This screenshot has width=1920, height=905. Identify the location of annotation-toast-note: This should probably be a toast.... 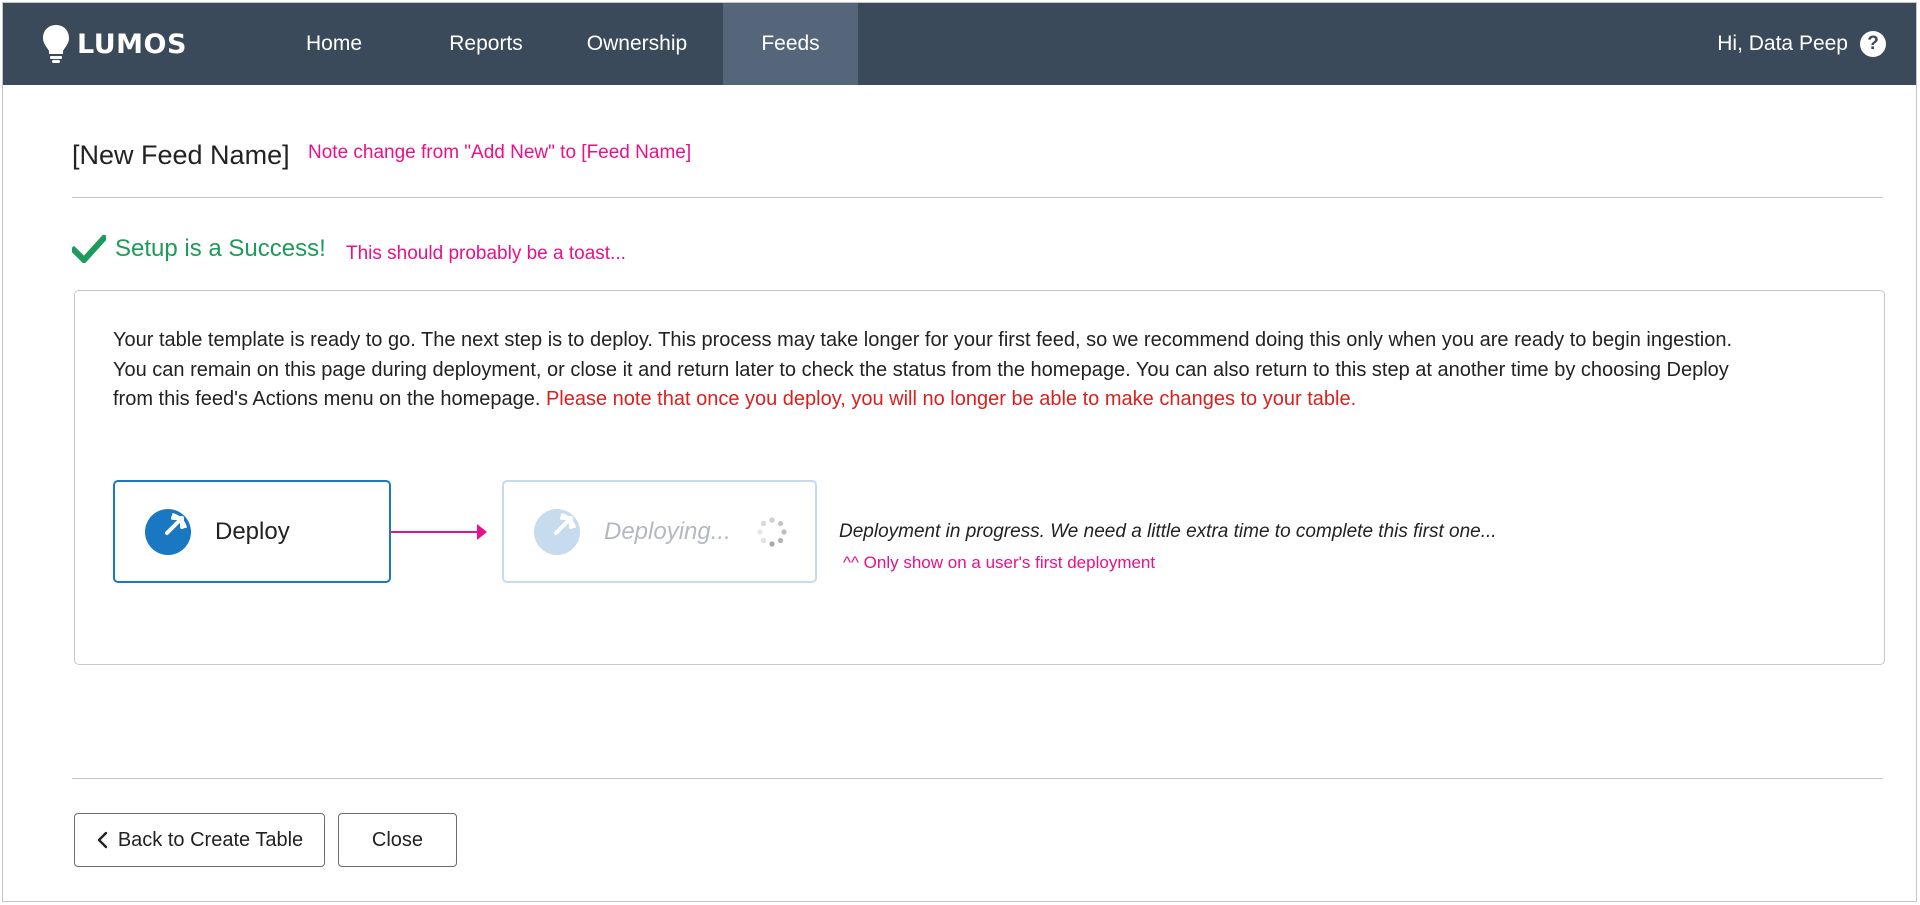
(486, 253).